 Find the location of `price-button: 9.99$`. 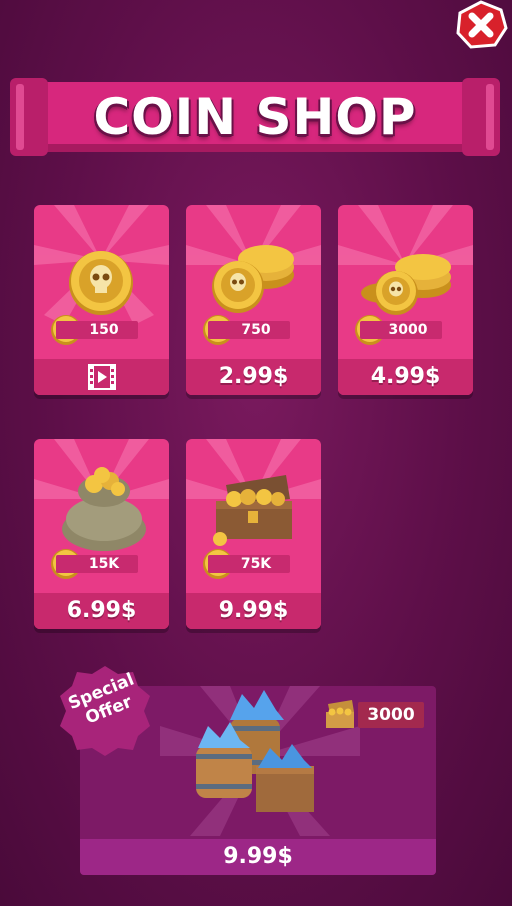

price-button: 9.99$ is located at coordinates (253, 611).